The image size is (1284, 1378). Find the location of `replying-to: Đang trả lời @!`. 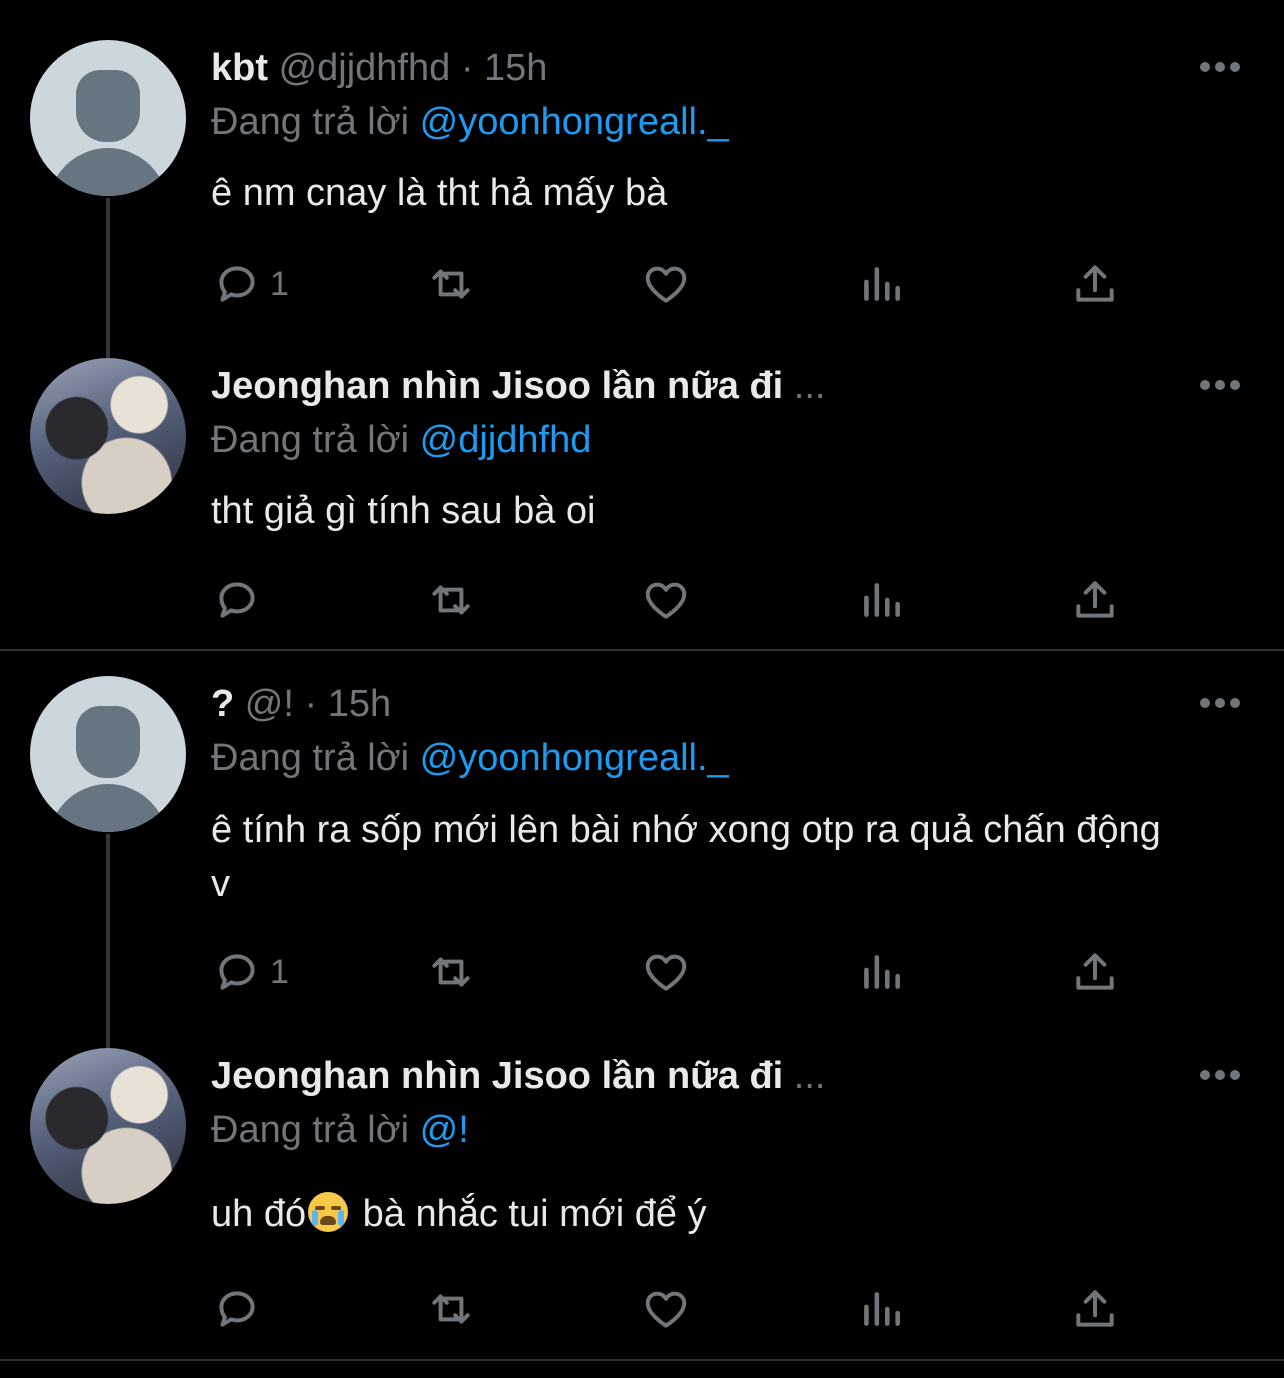

replying-to: Đang trả lời @! is located at coordinates (340, 1130).